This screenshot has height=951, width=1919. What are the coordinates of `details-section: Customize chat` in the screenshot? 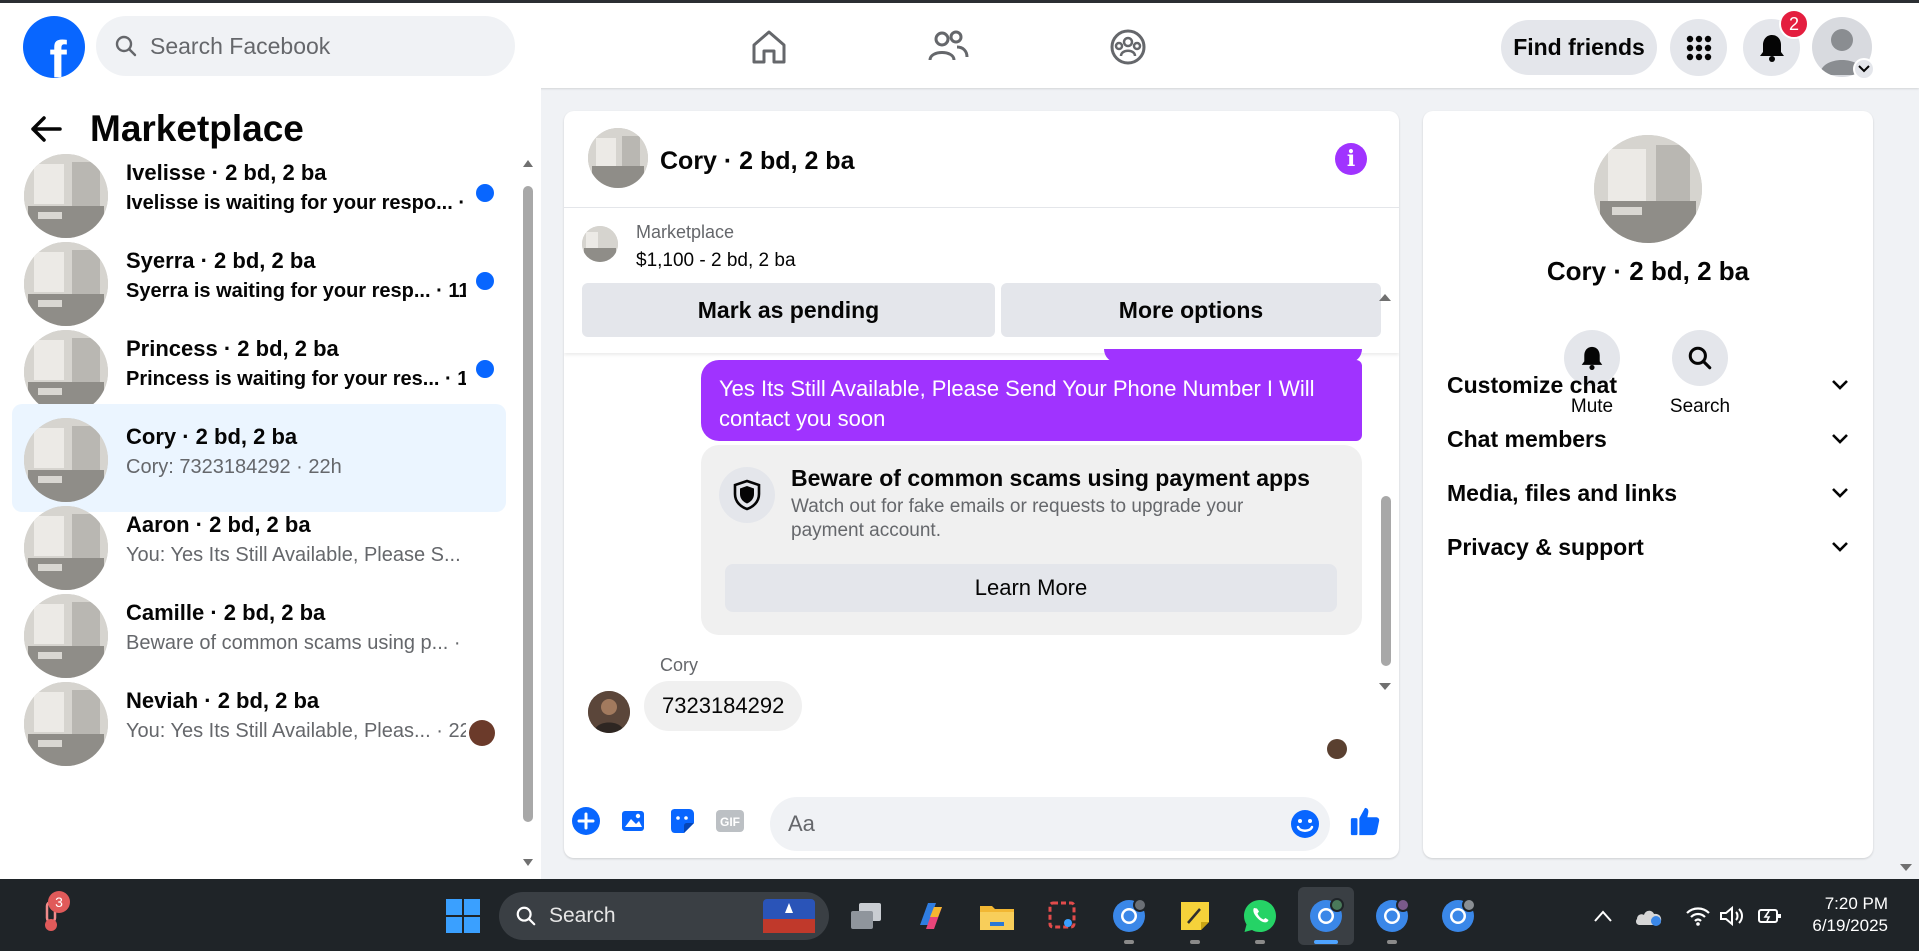 It's located at (1648, 385).